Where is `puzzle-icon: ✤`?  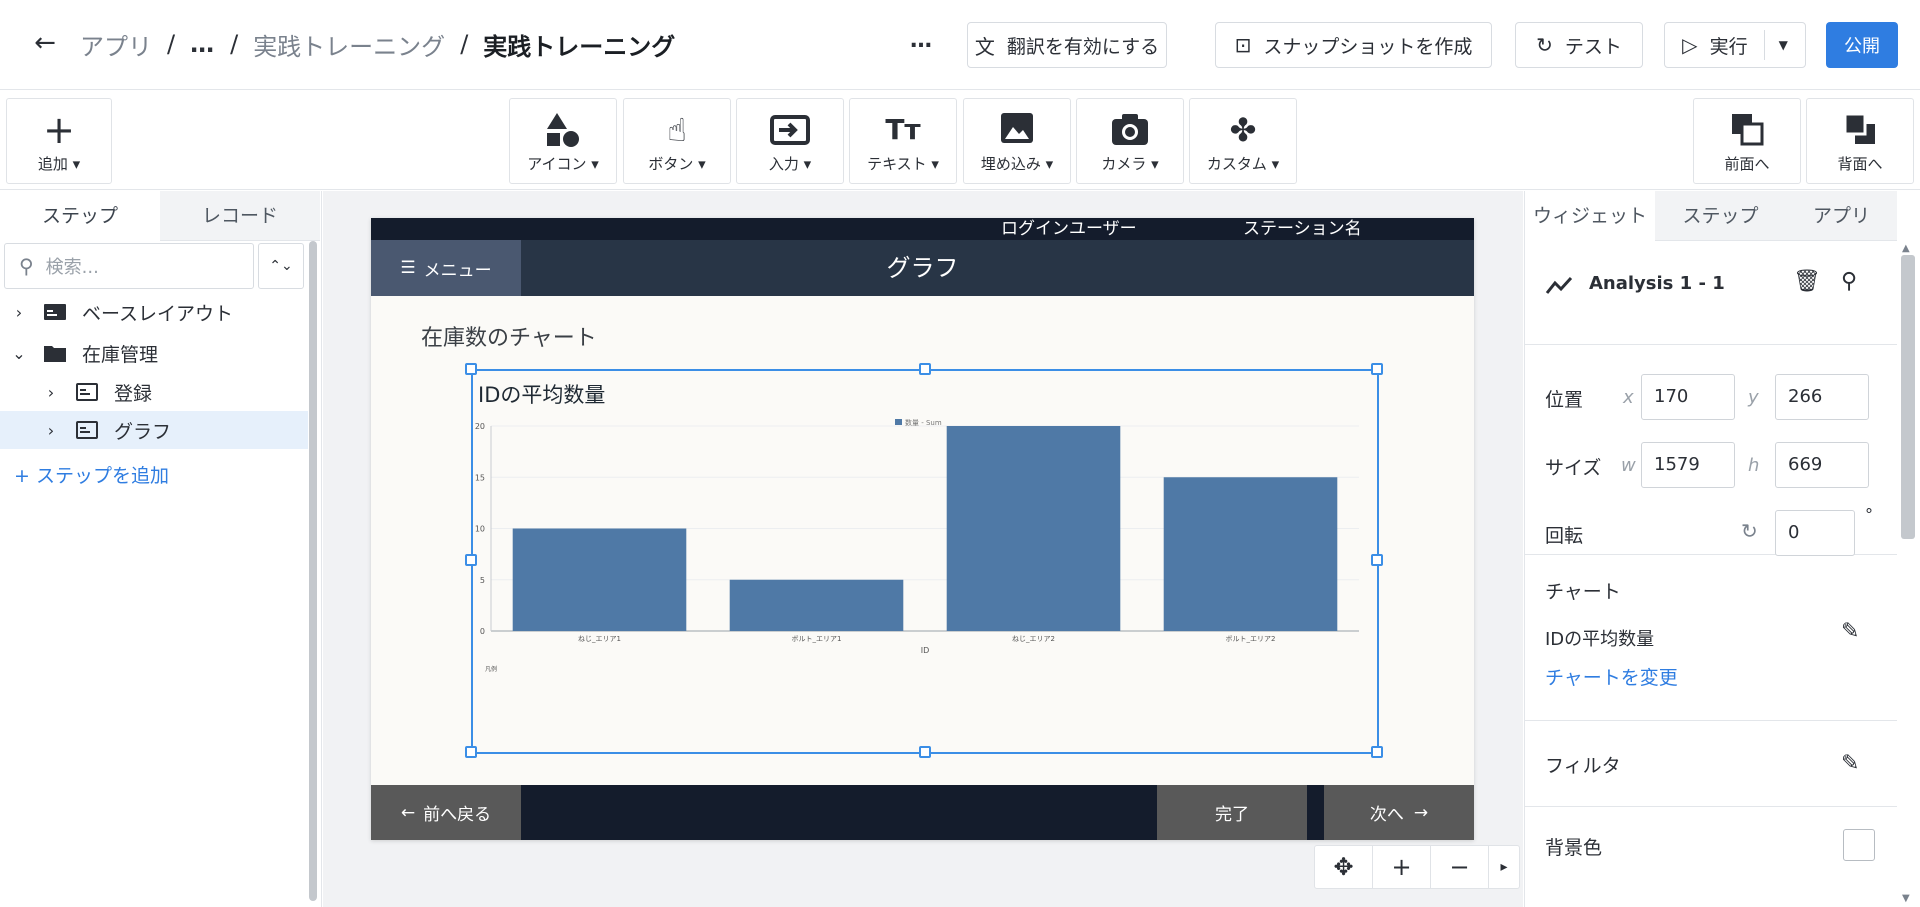 puzzle-icon: ✤ is located at coordinates (1243, 130).